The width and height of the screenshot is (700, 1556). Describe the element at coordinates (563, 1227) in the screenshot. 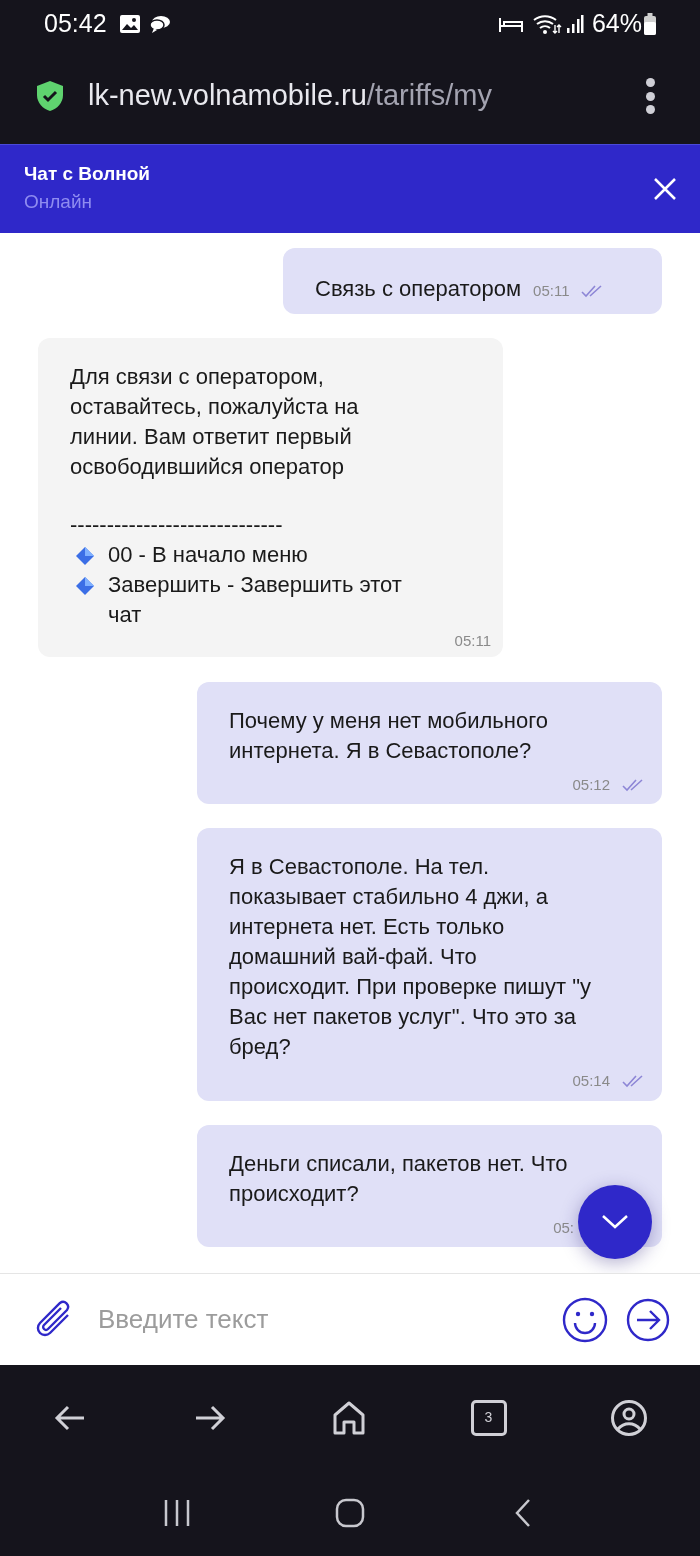

I see `message-time: 05:` at that location.